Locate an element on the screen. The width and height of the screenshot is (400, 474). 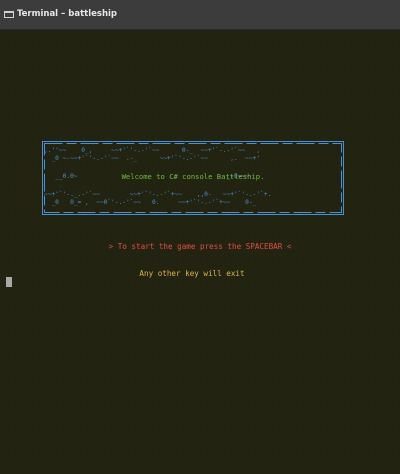
title-bar: Terminal – battleship is located at coordinates (200, 15).